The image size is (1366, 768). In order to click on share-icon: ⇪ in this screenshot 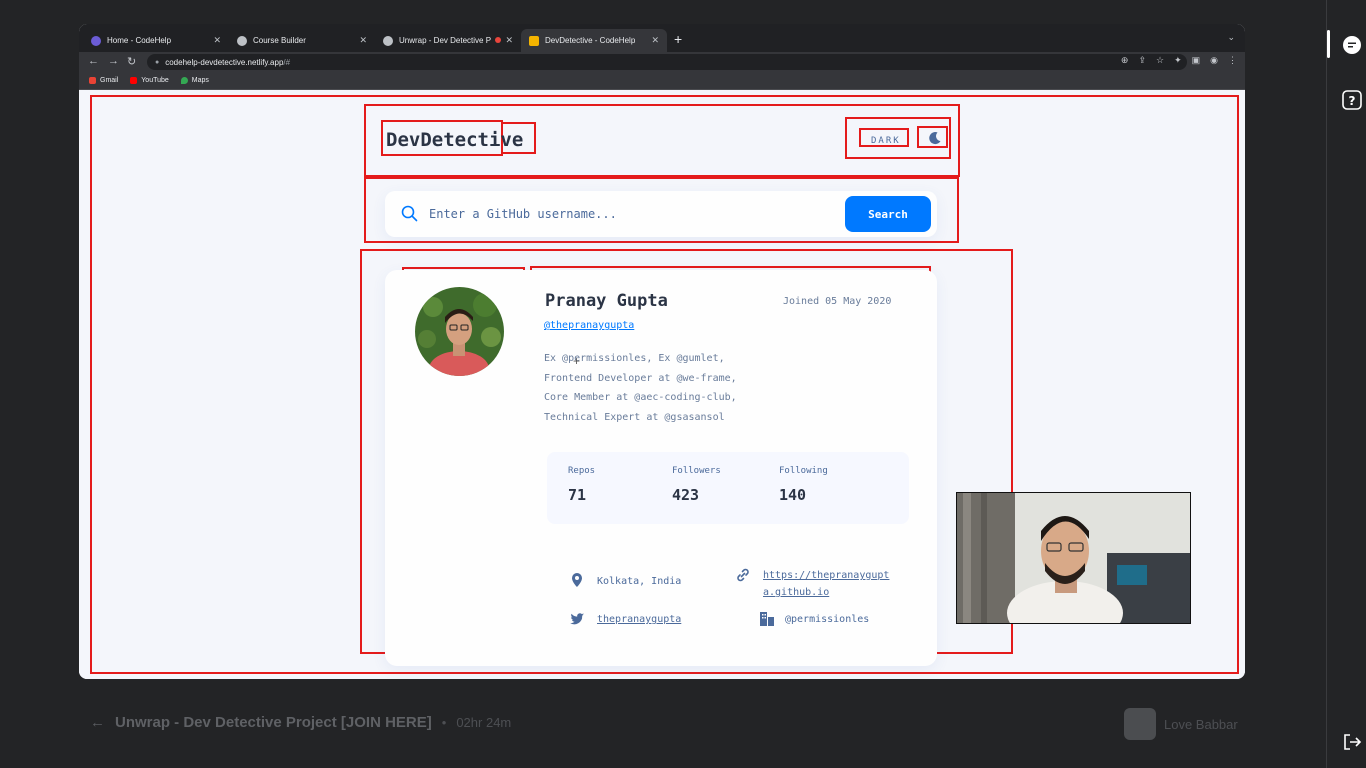, I will do `click(1142, 60)`.